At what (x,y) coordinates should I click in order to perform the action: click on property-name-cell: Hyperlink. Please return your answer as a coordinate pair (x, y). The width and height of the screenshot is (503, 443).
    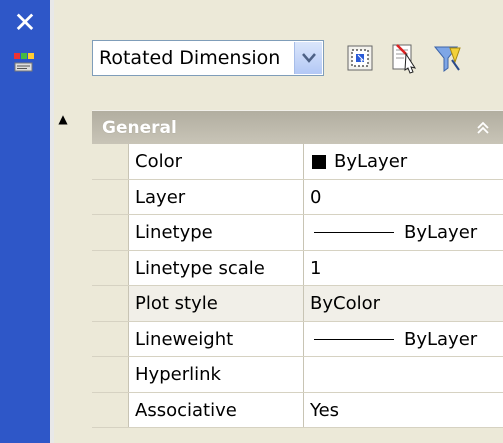
    Looking at the image, I should click on (216, 374).